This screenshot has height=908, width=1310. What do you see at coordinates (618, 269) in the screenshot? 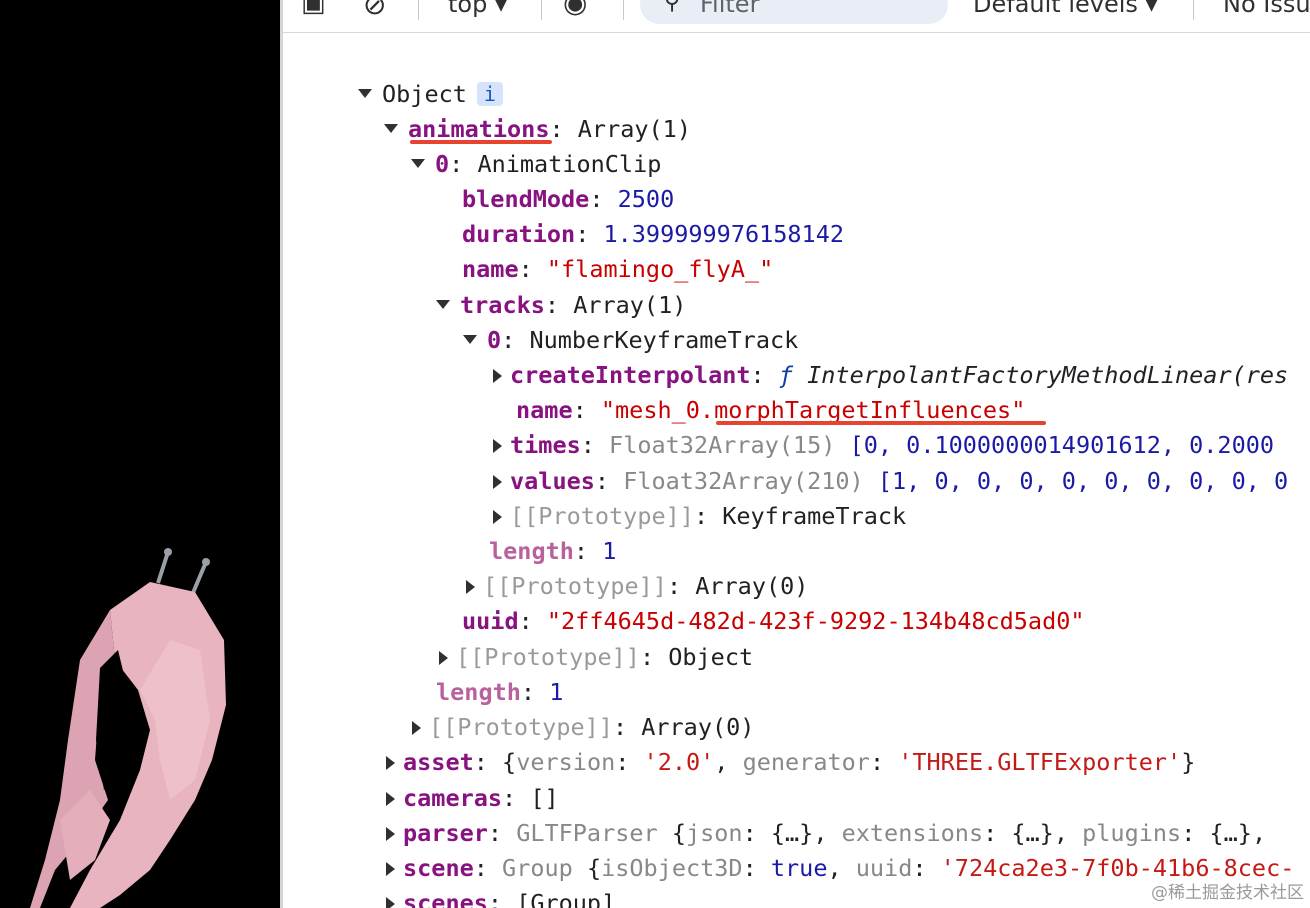
I see `tree-row-name: name: "flamingo_flyA_"` at bounding box center [618, 269].